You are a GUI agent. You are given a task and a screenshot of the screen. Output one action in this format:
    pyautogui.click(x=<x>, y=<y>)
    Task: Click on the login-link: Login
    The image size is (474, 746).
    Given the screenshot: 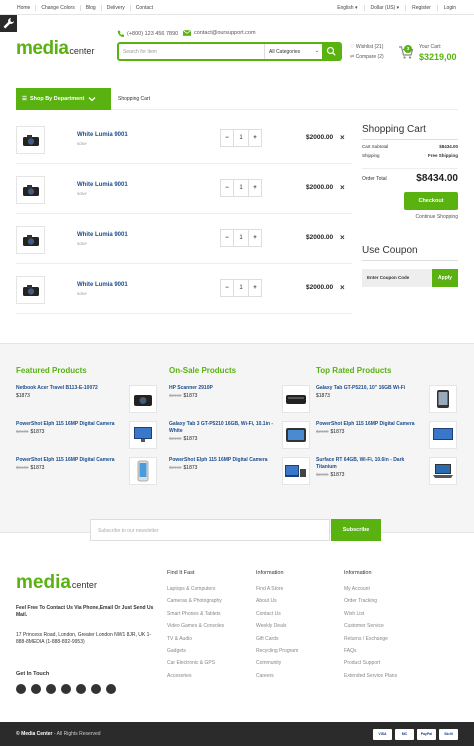 What is the action you would take?
    pyautogui.click(x=450, y=8)
    